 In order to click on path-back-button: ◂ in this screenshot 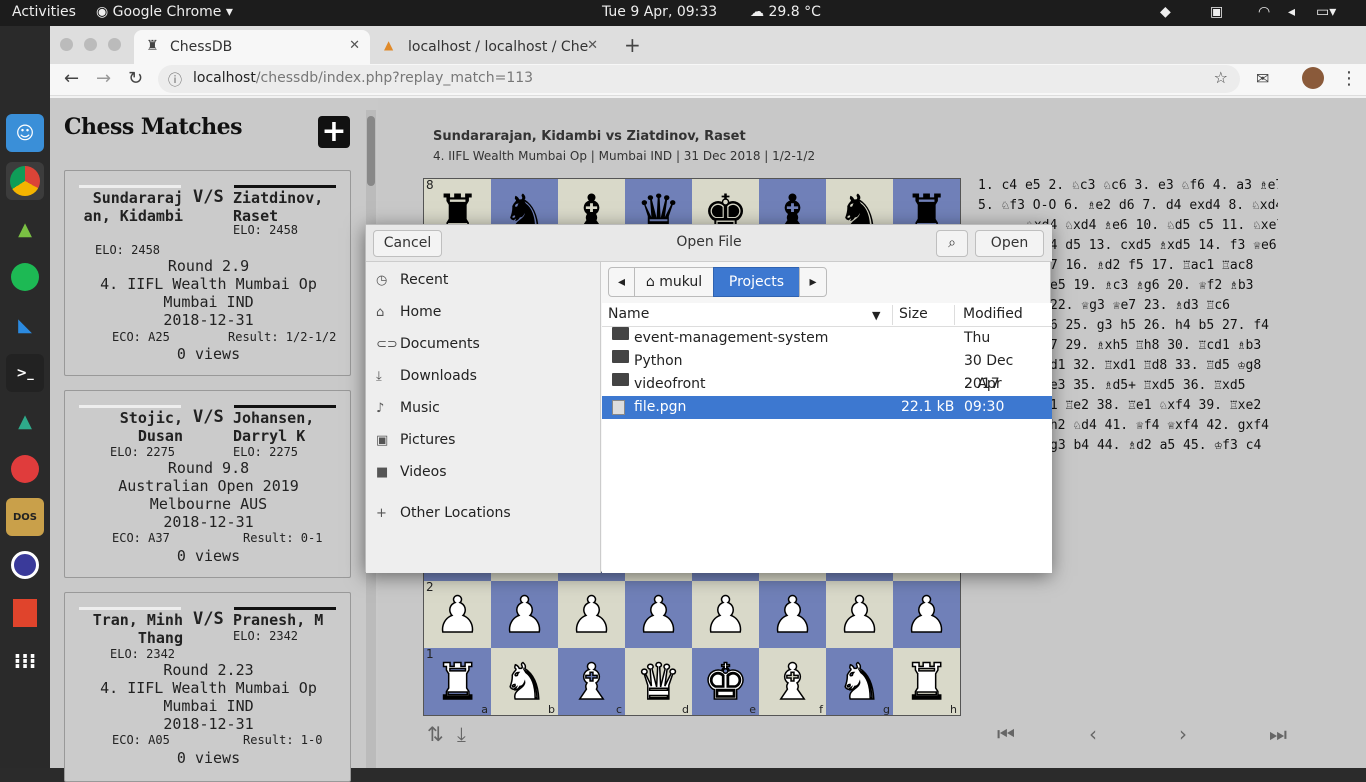, I will do `click(621, 282)`.